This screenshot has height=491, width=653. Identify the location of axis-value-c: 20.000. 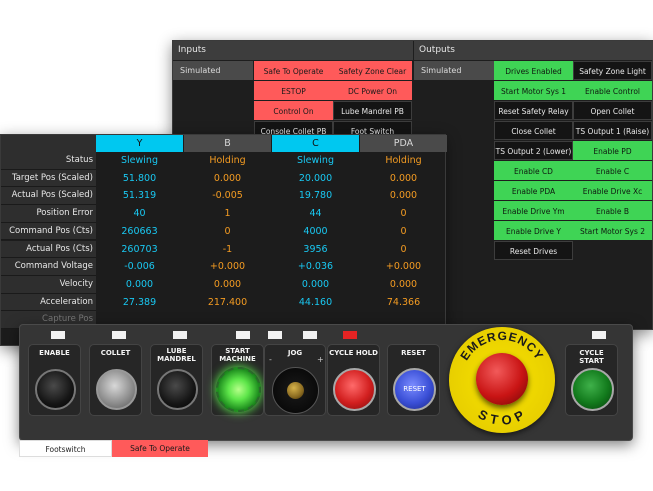
(315, 178).